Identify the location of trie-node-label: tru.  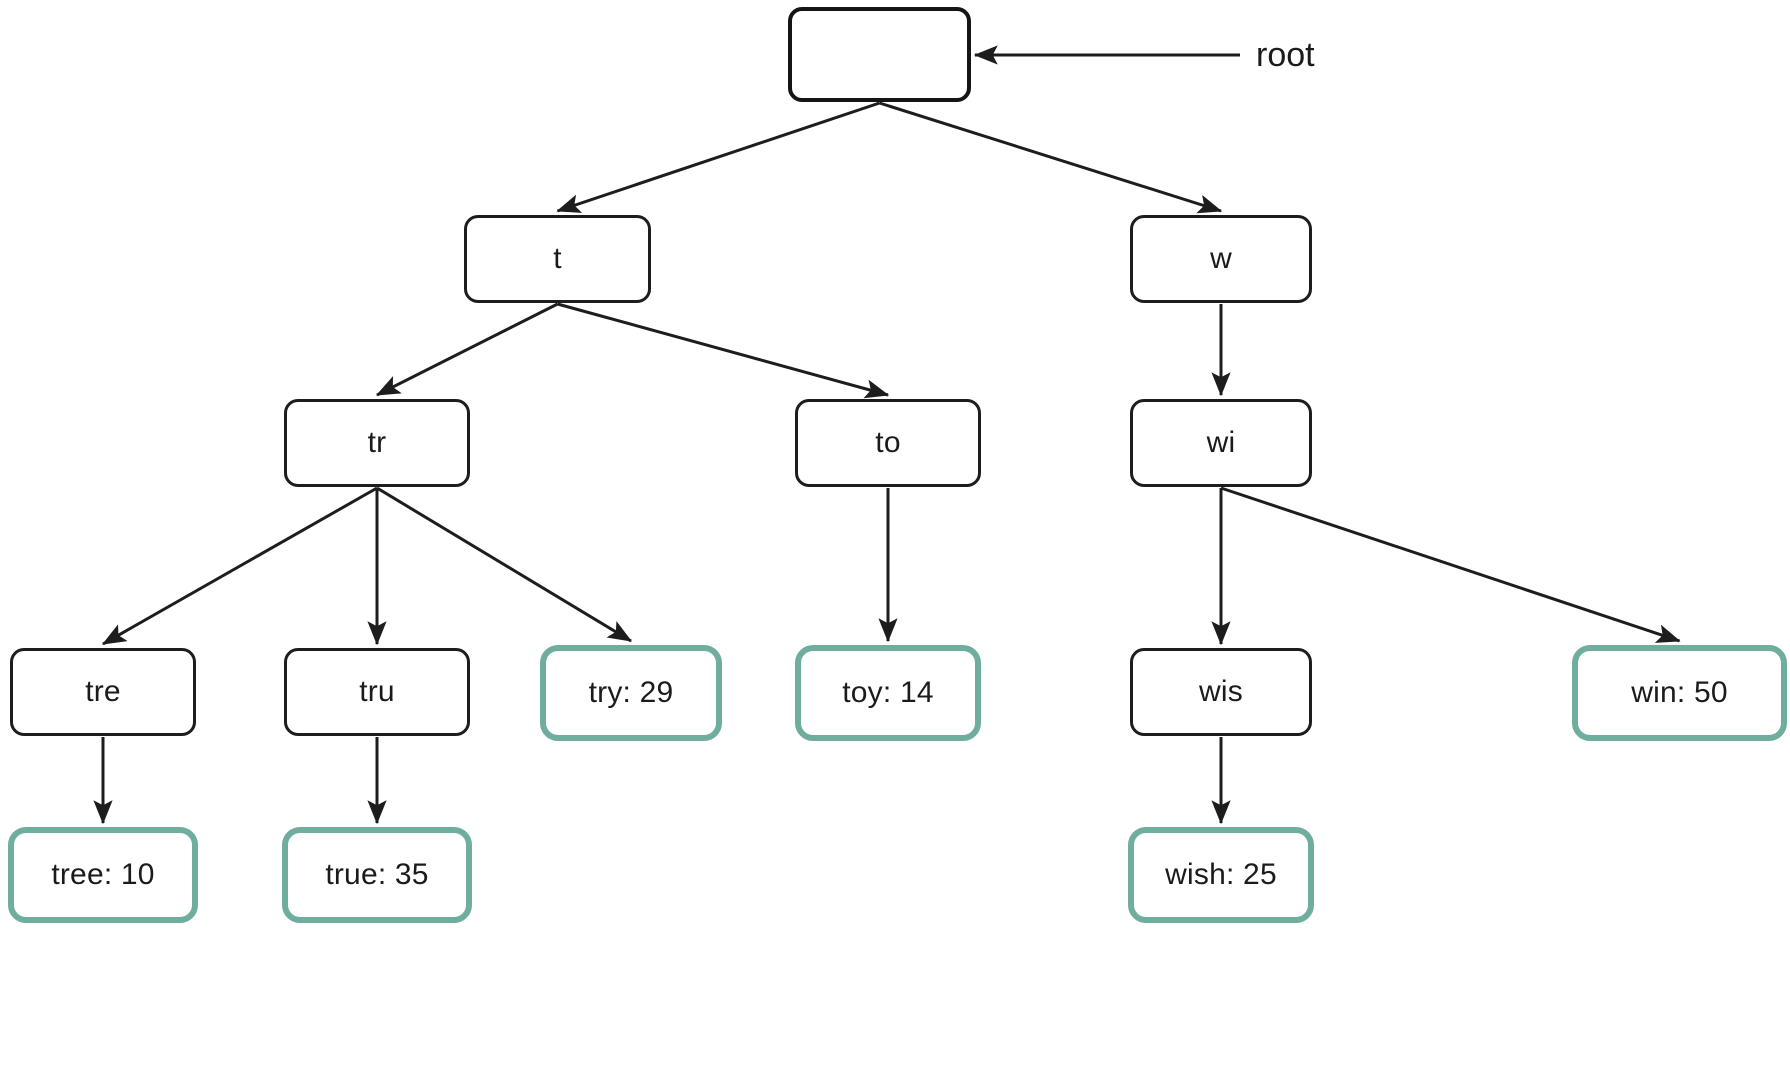
(377, 691).